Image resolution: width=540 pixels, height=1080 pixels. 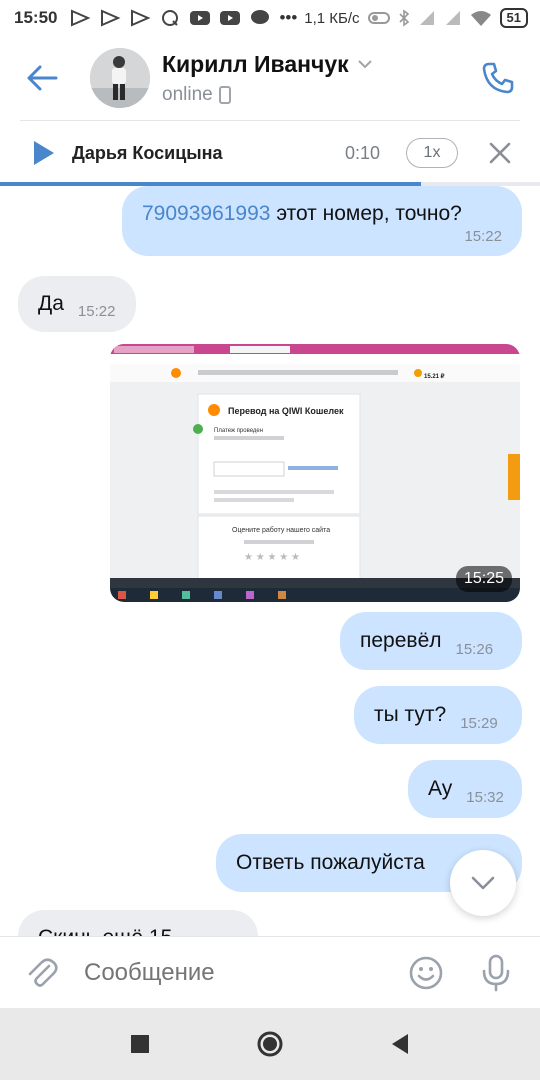 I want to click on message-time: 15:25, so click(x=483, y=579).